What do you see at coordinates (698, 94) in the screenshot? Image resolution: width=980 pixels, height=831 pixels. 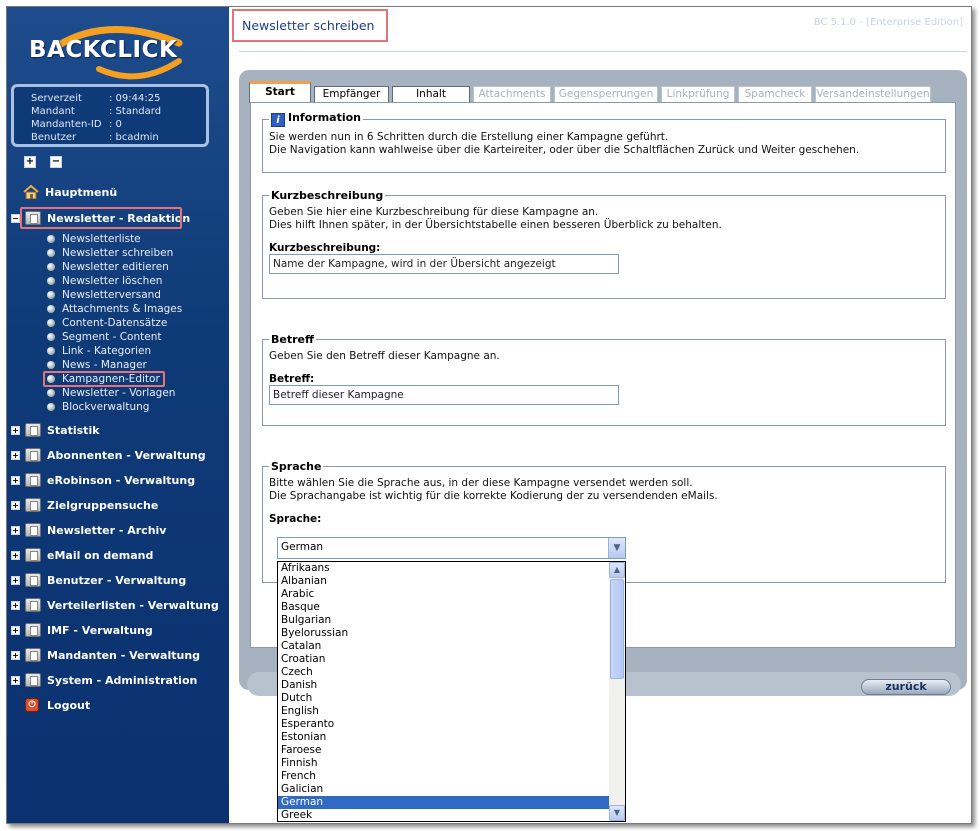 I see `tab-linkpruefung: Linkprüfung` at bounding box center [698, 94].